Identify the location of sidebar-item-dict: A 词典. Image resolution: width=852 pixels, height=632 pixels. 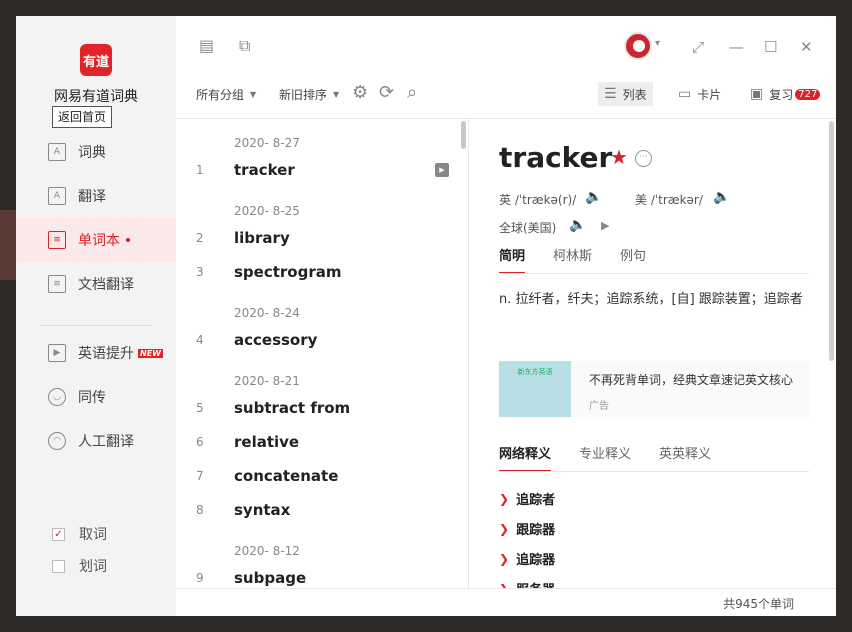
(96, 152).